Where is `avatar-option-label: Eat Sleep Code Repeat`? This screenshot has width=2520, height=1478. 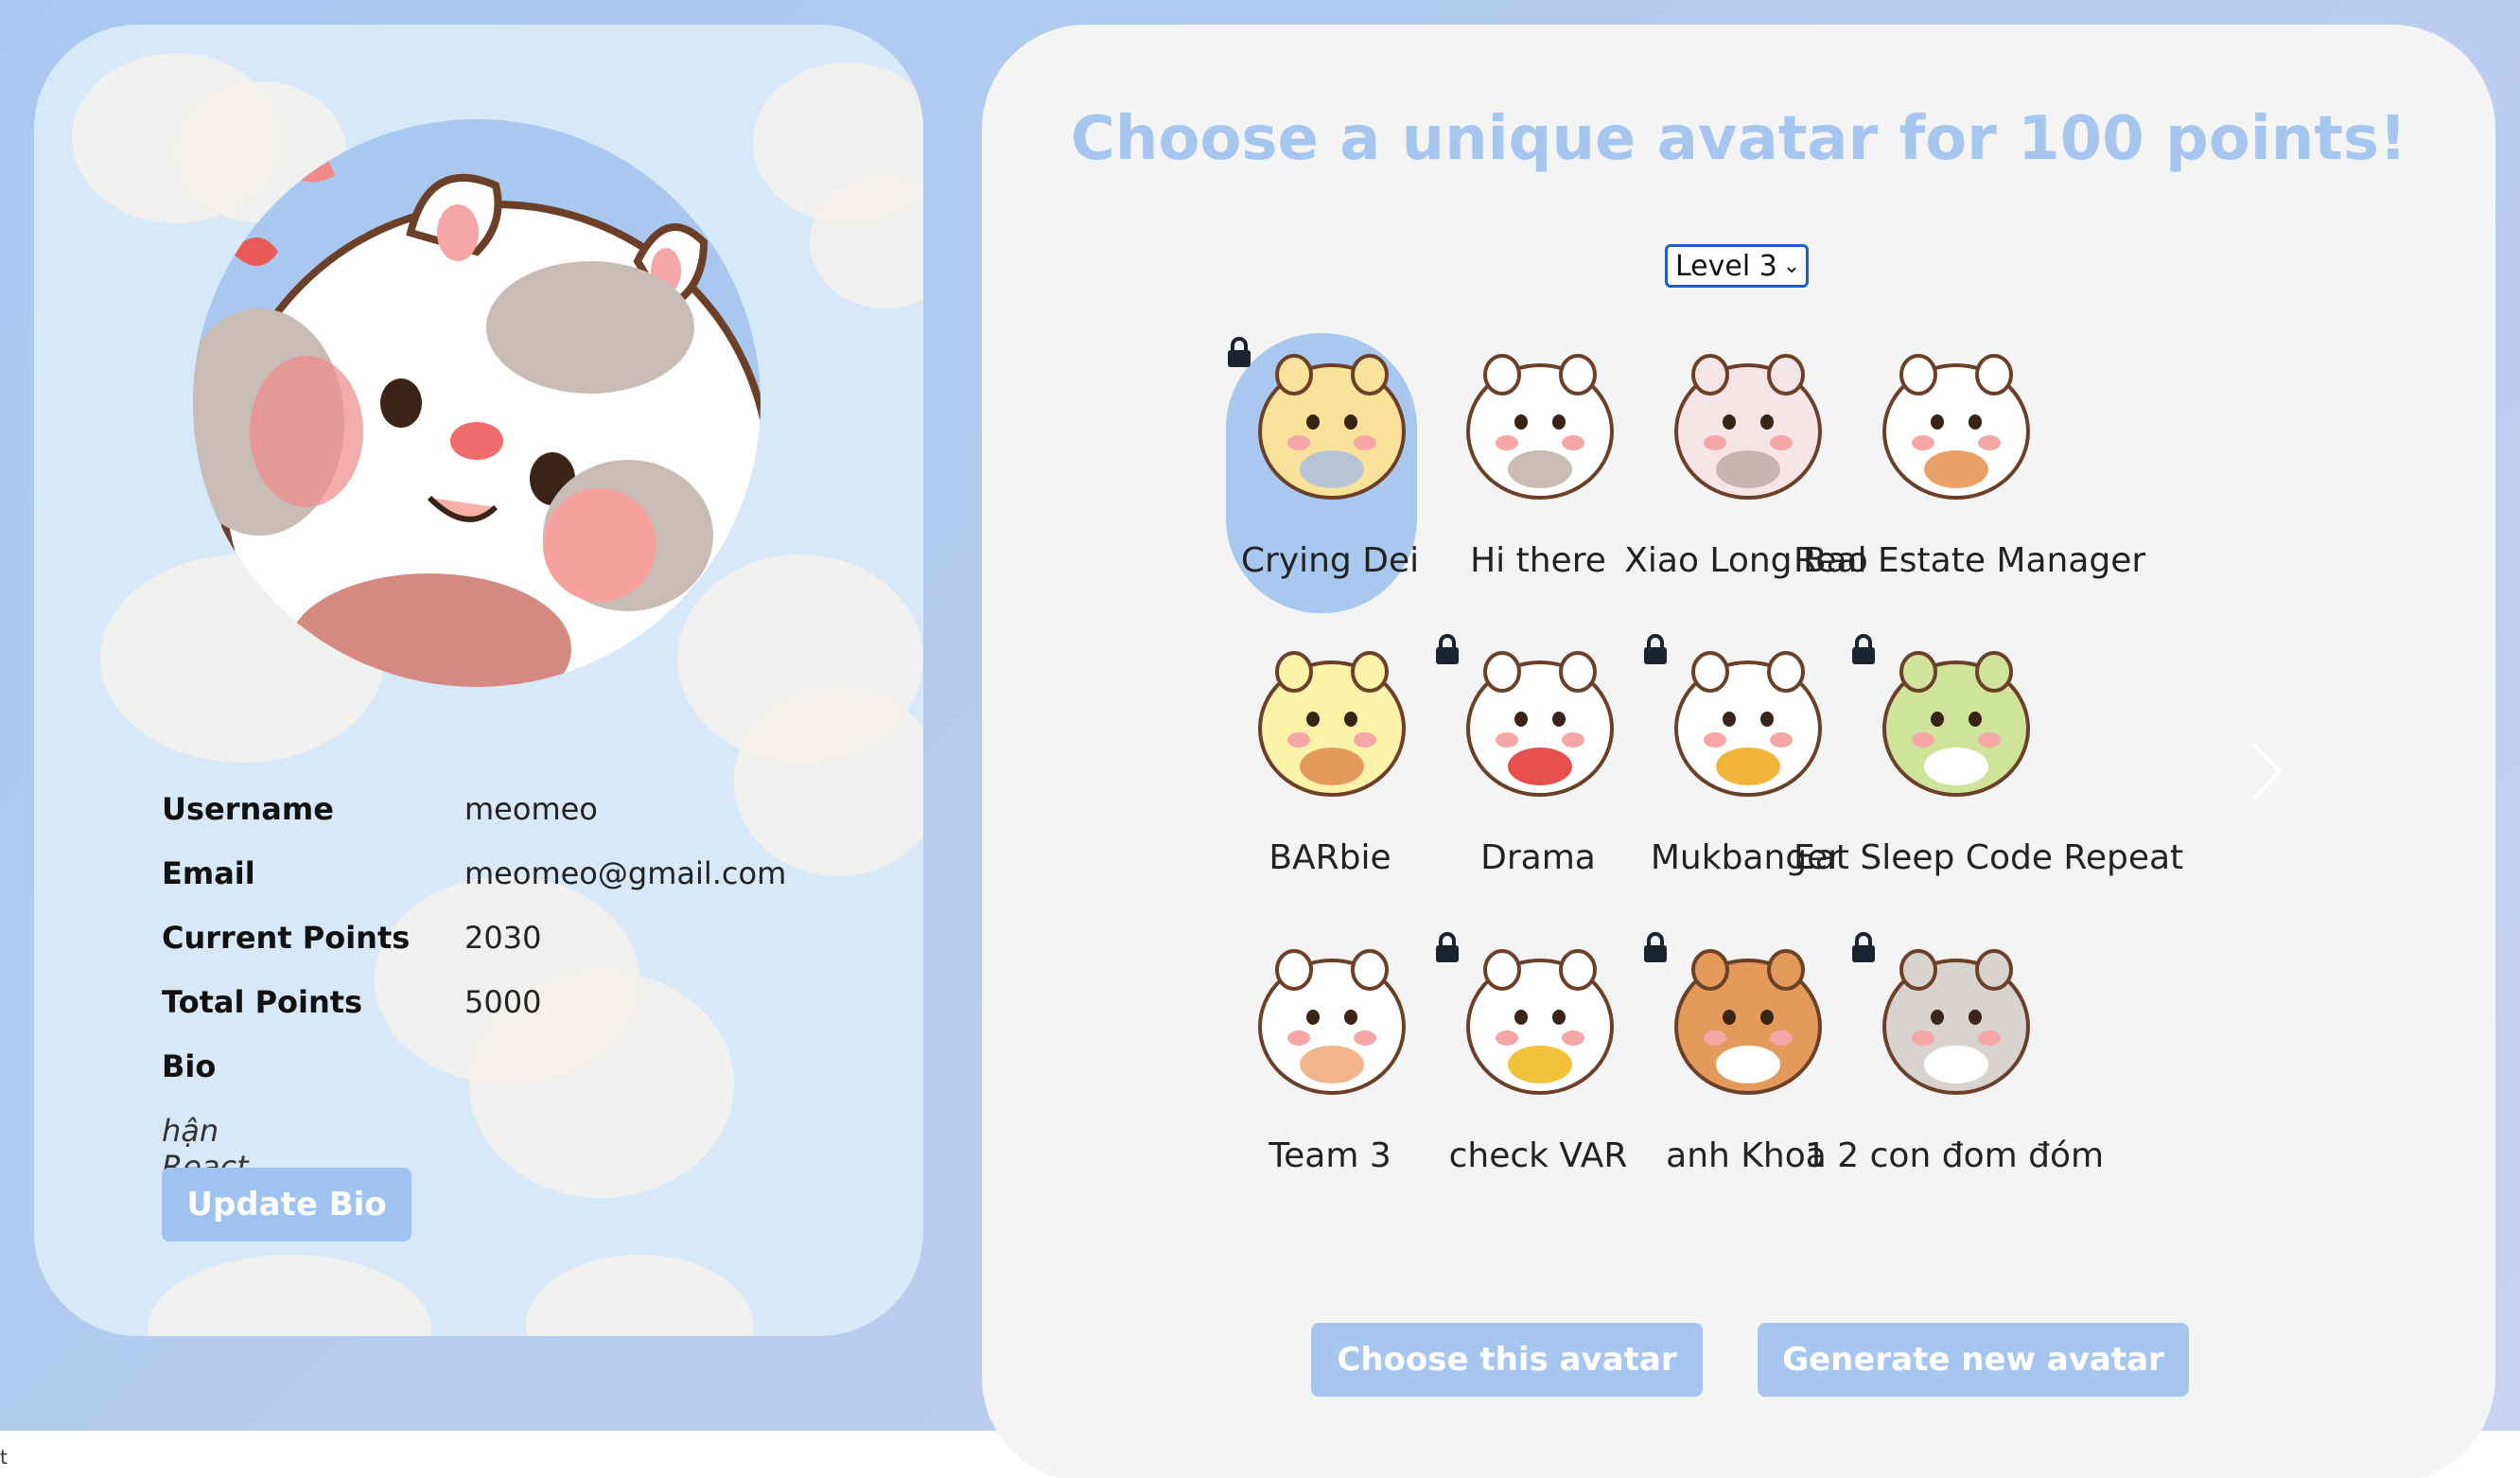
avatar-option-label: Eat Sleep Code Repeat is located at coordinates (1989, 858).